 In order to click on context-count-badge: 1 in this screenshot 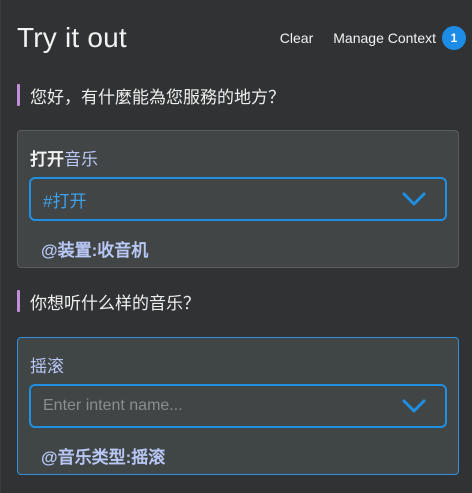, I will do `click(454, 38)`.